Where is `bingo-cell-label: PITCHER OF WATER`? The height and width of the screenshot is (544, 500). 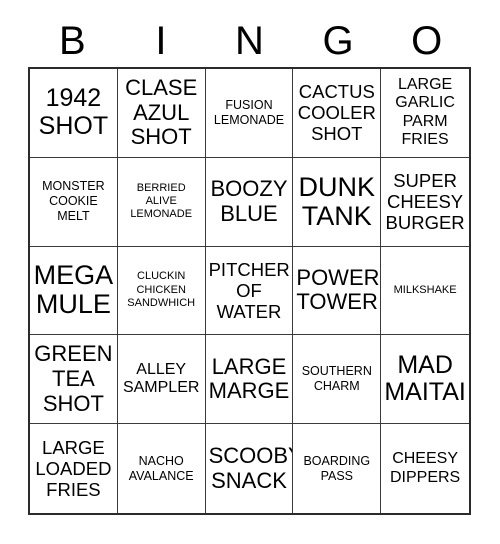 bingo-cell-label: PITCHER OF WATER is located at coordinates (249, 290).